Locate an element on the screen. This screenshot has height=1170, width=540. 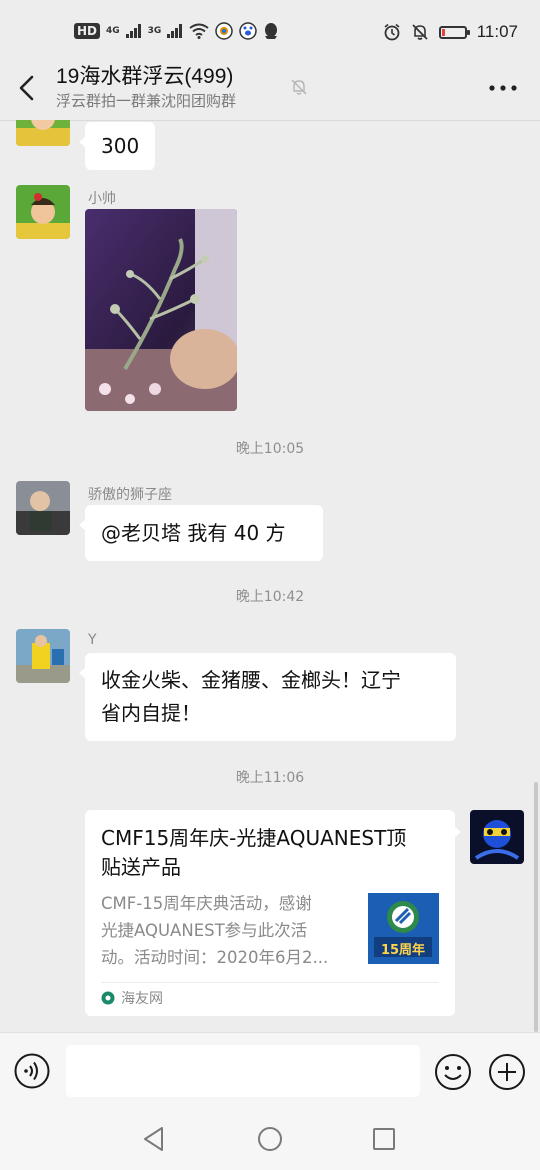
qq-notification-icon is located at coordinates (271, 31).